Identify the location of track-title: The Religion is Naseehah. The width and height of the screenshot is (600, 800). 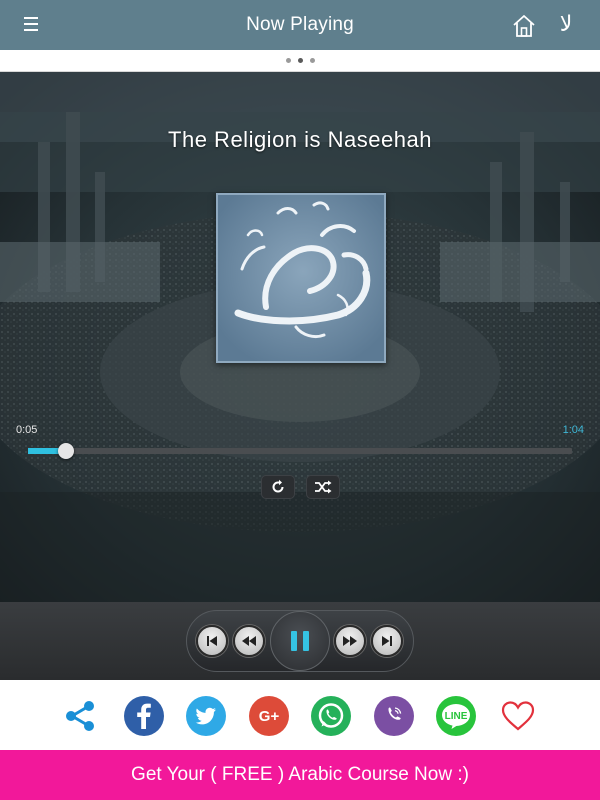
(300, 139).